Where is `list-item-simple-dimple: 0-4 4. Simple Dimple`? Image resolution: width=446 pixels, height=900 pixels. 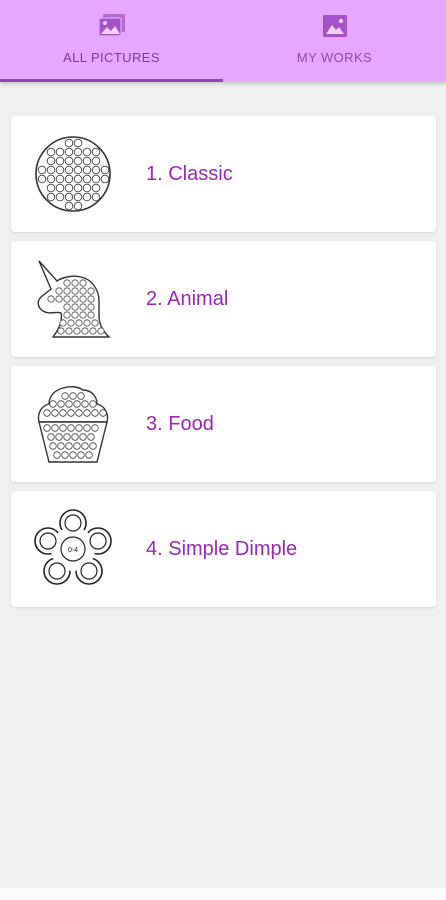
list-item-simple-dimple: 0-4 4. Simple Dimple is located at coordinates (223, 549).